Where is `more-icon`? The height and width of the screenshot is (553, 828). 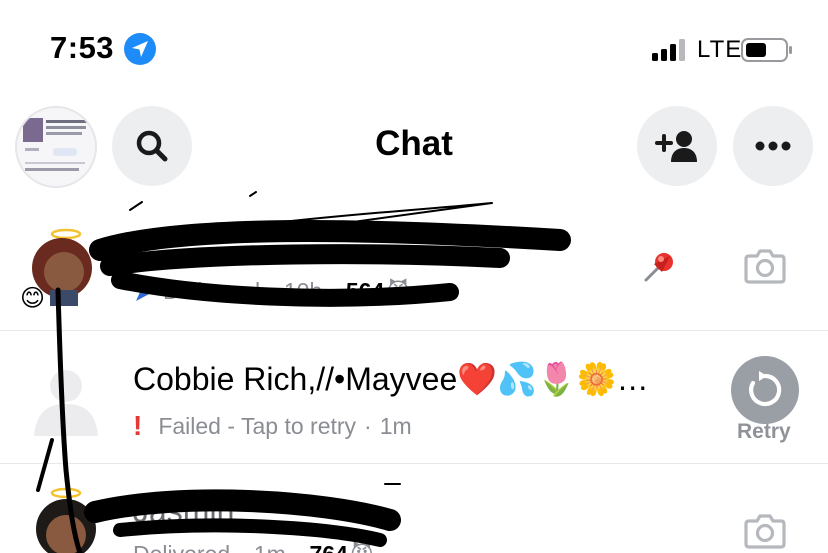 more-icon is located at coordinates (773, 146).